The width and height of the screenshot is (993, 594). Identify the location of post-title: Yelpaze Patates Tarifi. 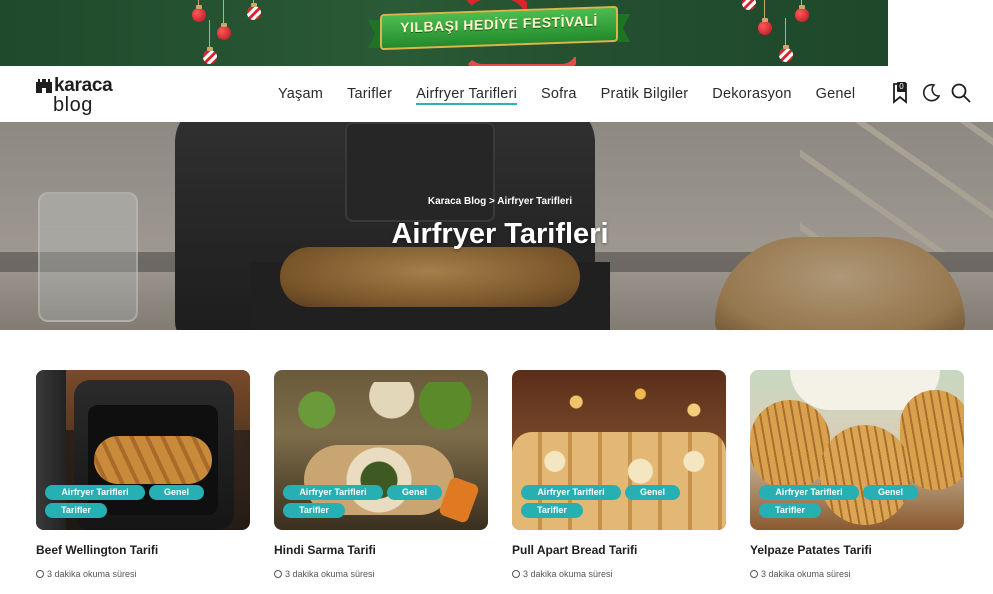
(811, 550).